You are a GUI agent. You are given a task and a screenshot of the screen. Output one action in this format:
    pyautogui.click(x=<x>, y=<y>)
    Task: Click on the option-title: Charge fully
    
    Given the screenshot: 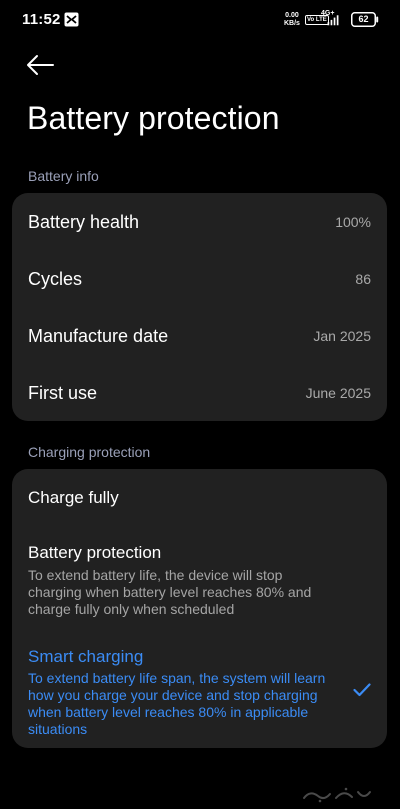 What is the action you would take?
    pyautogui.click(x=73, y=497)
    